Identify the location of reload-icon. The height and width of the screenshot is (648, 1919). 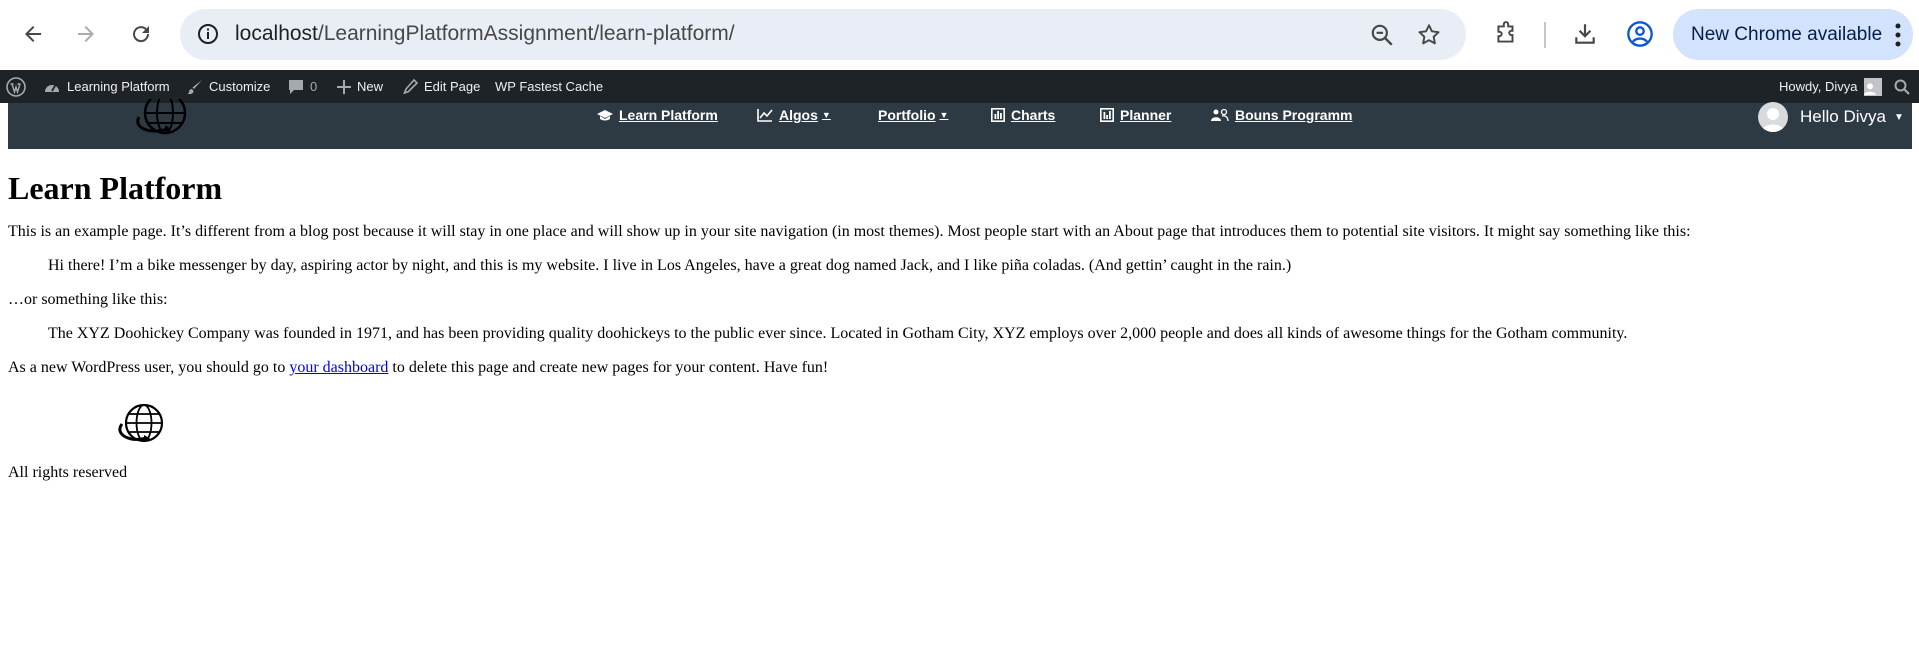
(141, 34).